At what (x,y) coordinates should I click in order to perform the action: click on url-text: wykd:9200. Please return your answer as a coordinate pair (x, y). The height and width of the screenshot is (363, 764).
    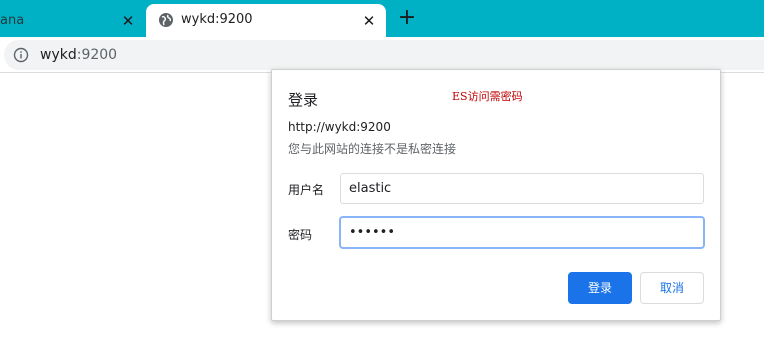
    Looking at the image, I should click on (78, 55).